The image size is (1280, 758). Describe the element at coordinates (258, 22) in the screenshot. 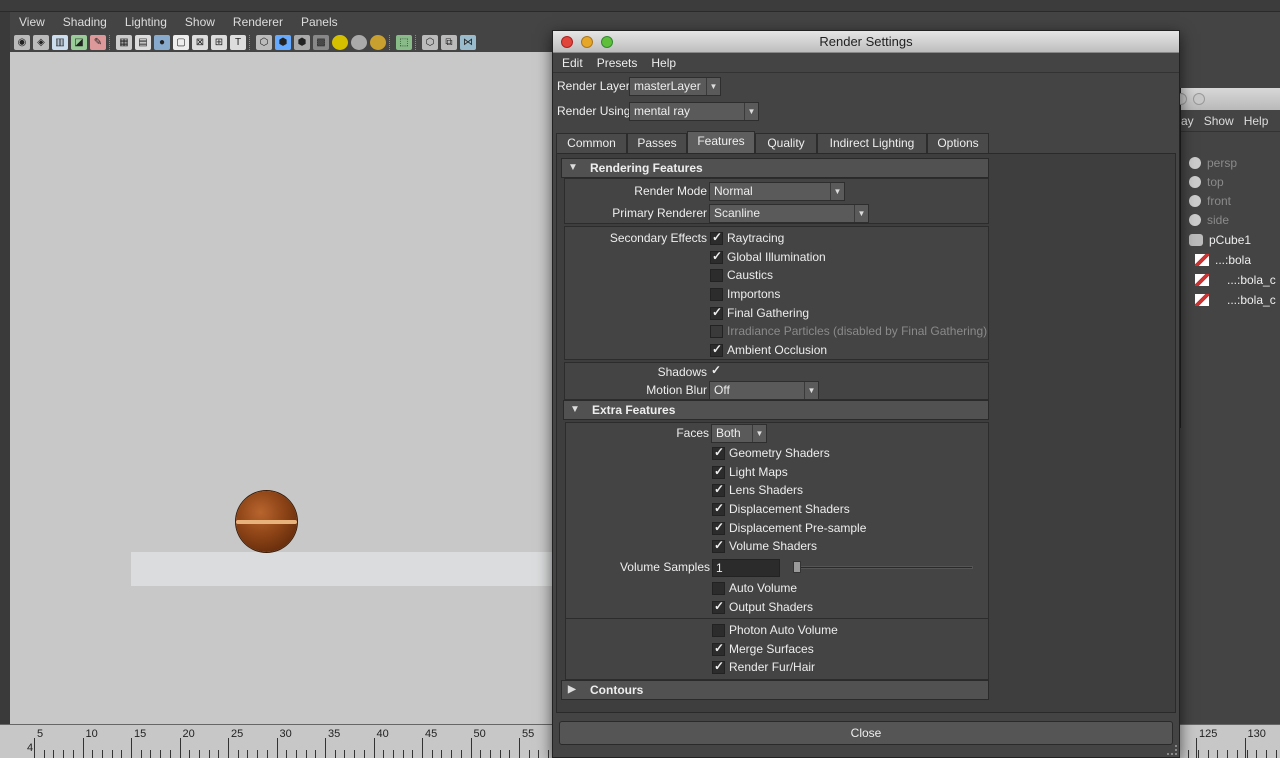

I see `menu-renderer: Renderer` at that location.